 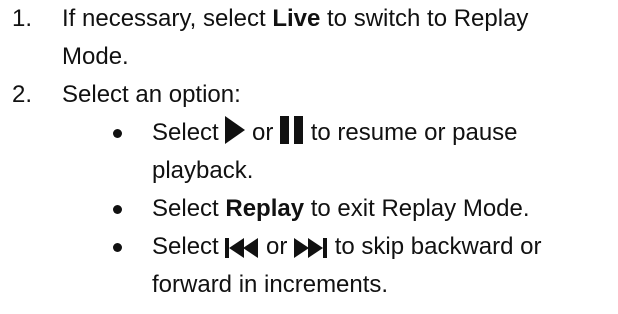 What do you see at coordinates (292, 130) in the screenshot?
I see `pause-icon` at bounding box center [292, 130].